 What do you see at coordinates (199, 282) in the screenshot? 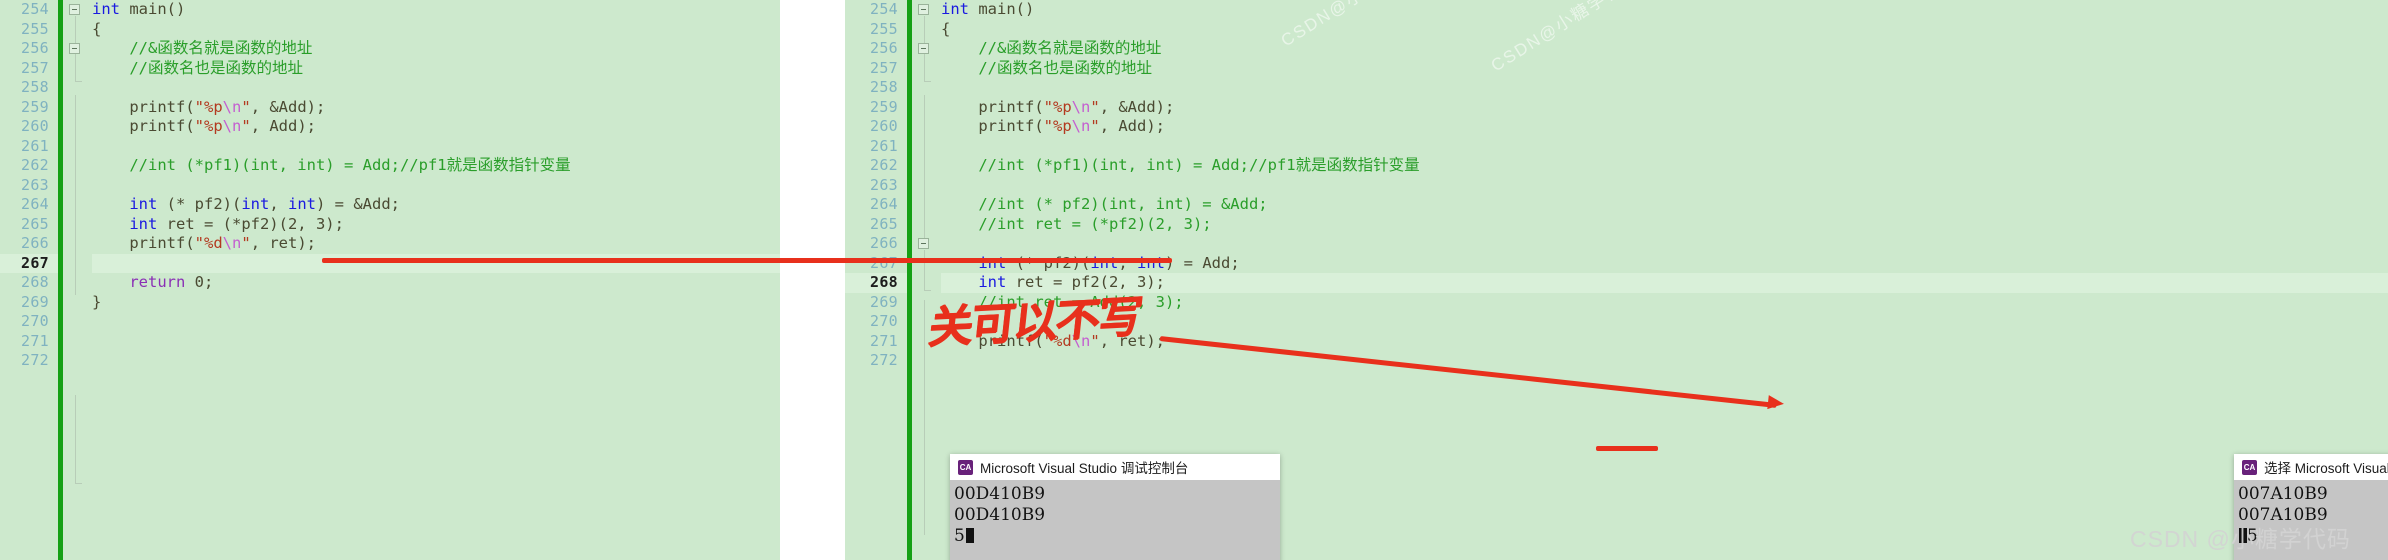
I see `code-token: 0;` at bounding box center [199, 282].